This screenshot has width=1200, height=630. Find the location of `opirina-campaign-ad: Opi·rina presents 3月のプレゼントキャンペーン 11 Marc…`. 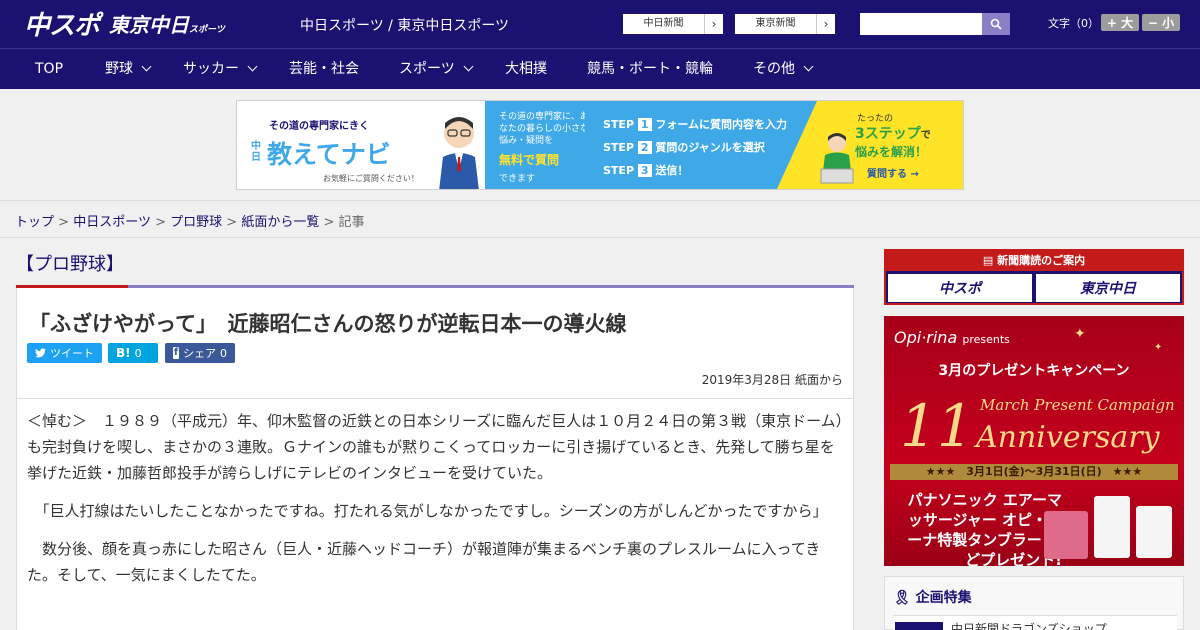

opirina-campaign-ad: Opi·rina presents 3月のプレゼントキャンペーン 11 Marc… is located at coordinates (1034, 441).